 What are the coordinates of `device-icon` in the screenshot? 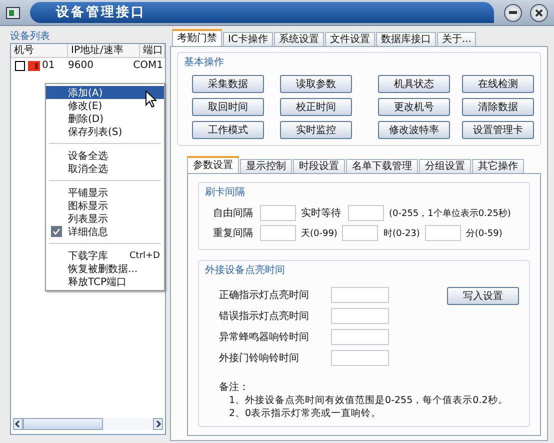 It's located at (34, 66).